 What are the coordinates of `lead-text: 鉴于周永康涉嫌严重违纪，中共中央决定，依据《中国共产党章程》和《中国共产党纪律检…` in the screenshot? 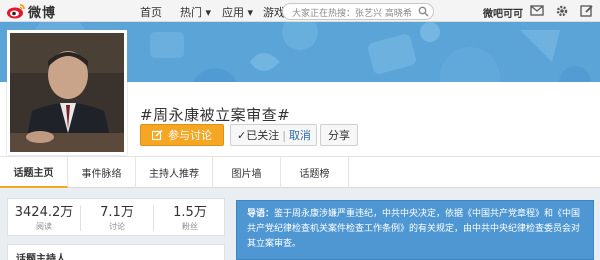 It's located at (414, 229).